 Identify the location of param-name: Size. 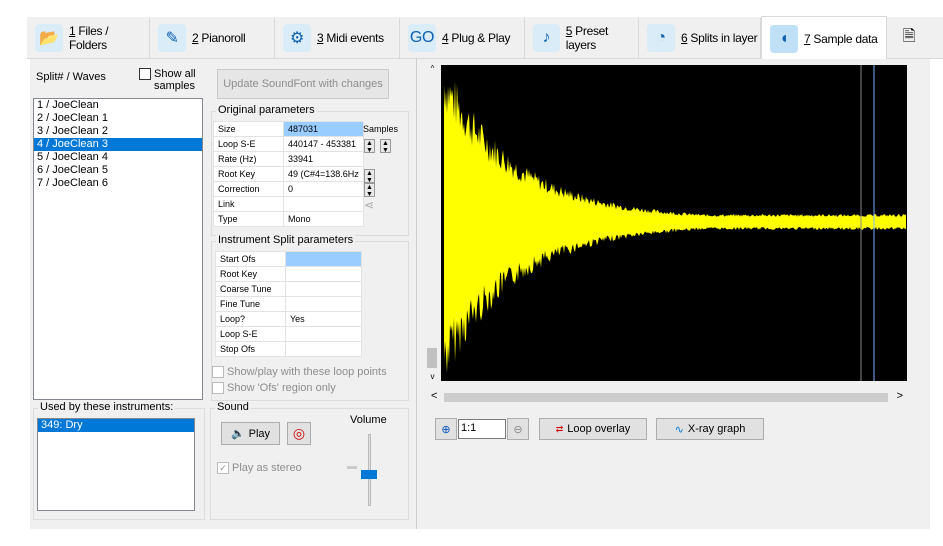
(248, 129).